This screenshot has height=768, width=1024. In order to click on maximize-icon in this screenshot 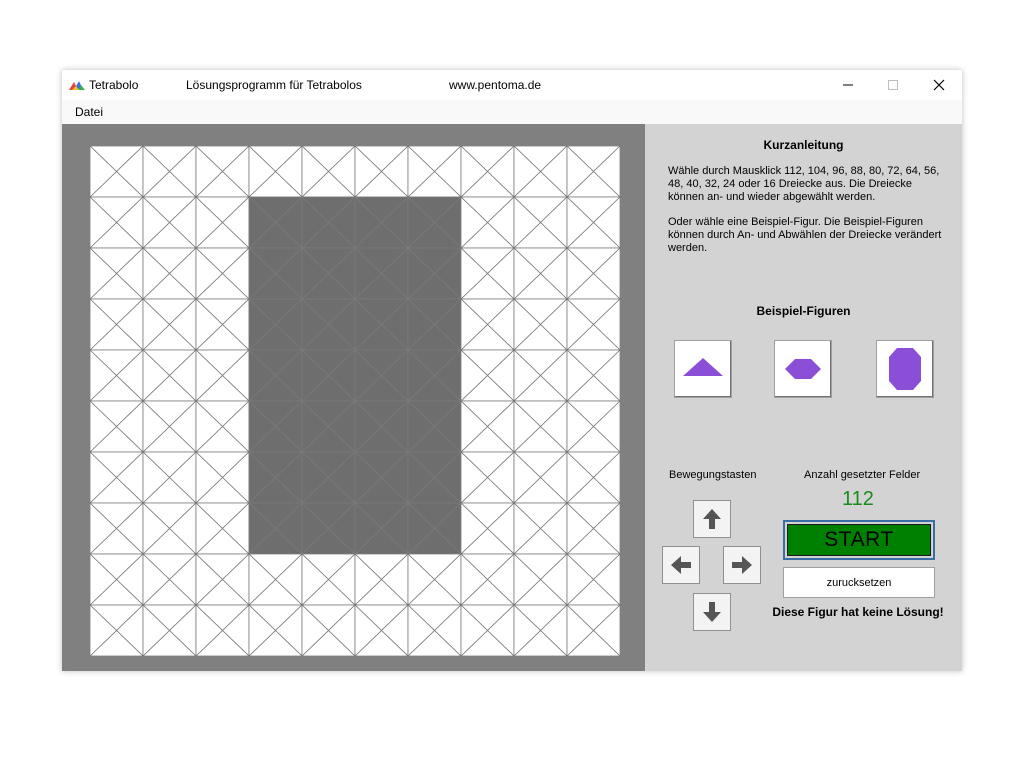, I will do `click(893, 85)`.